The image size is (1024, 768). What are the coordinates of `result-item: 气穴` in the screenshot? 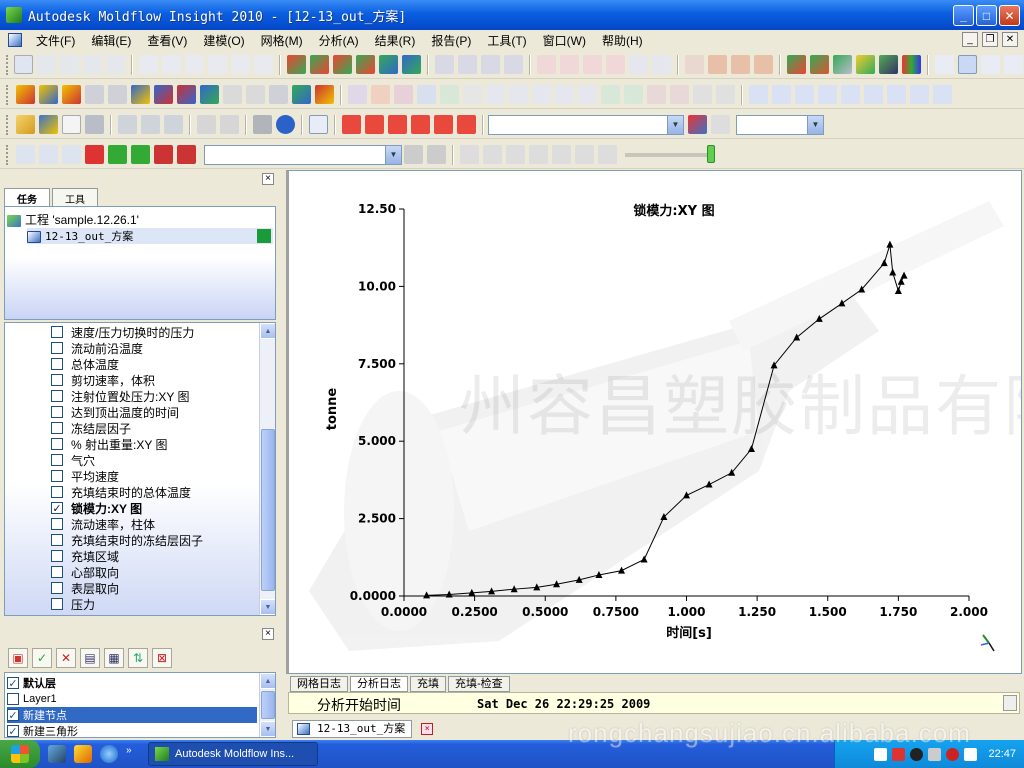 It's located at (73, 460).